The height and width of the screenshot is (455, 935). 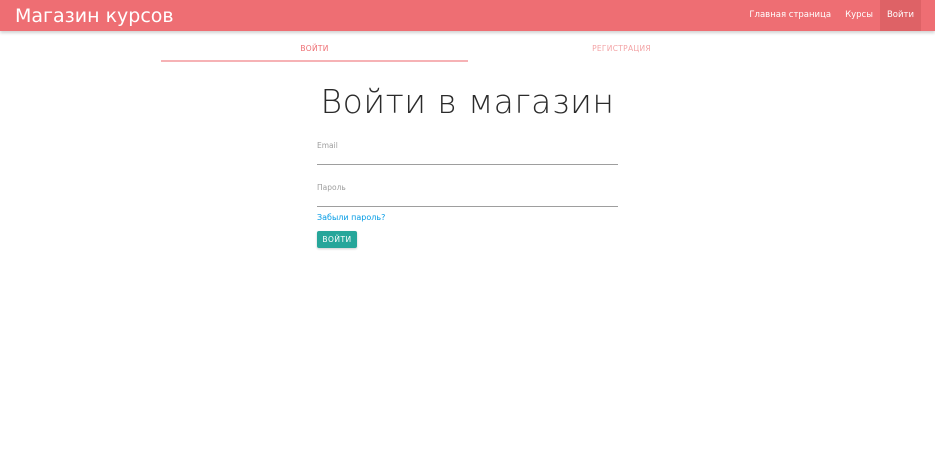 What do you see at coordinates (337, 239) in the screenshot?
I see `login-button: ВОЙТИ` at bounding box center [337, 239].